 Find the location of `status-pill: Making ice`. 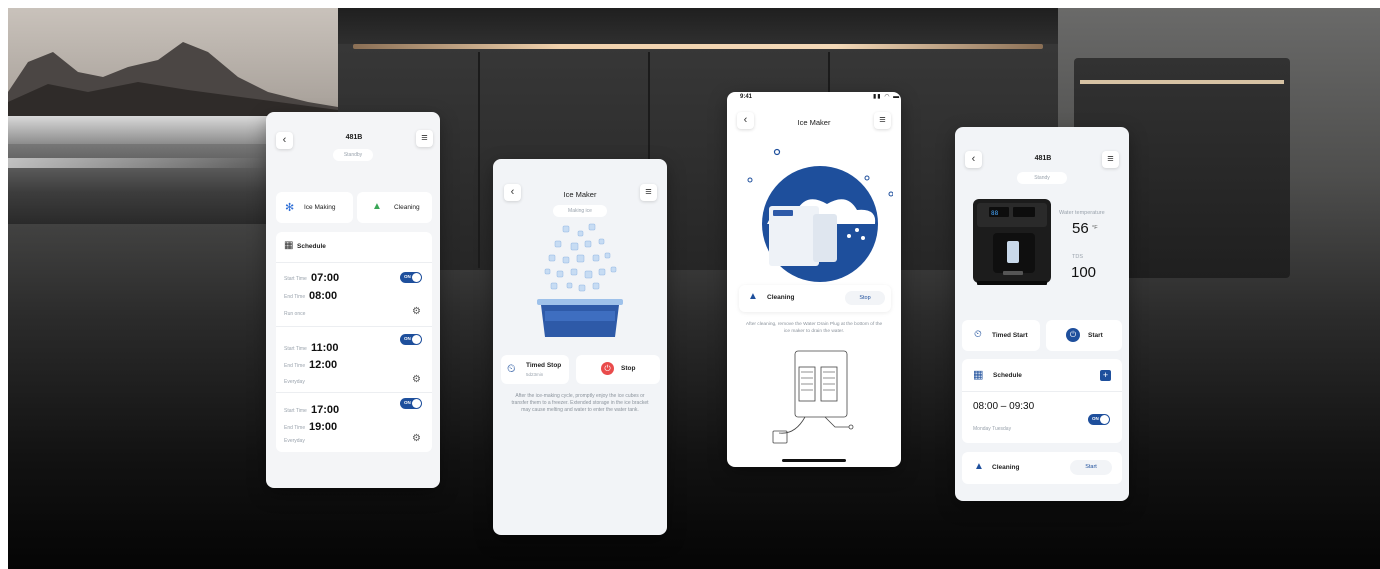

status-pill: Making ice is located at coordinates (580, 211).